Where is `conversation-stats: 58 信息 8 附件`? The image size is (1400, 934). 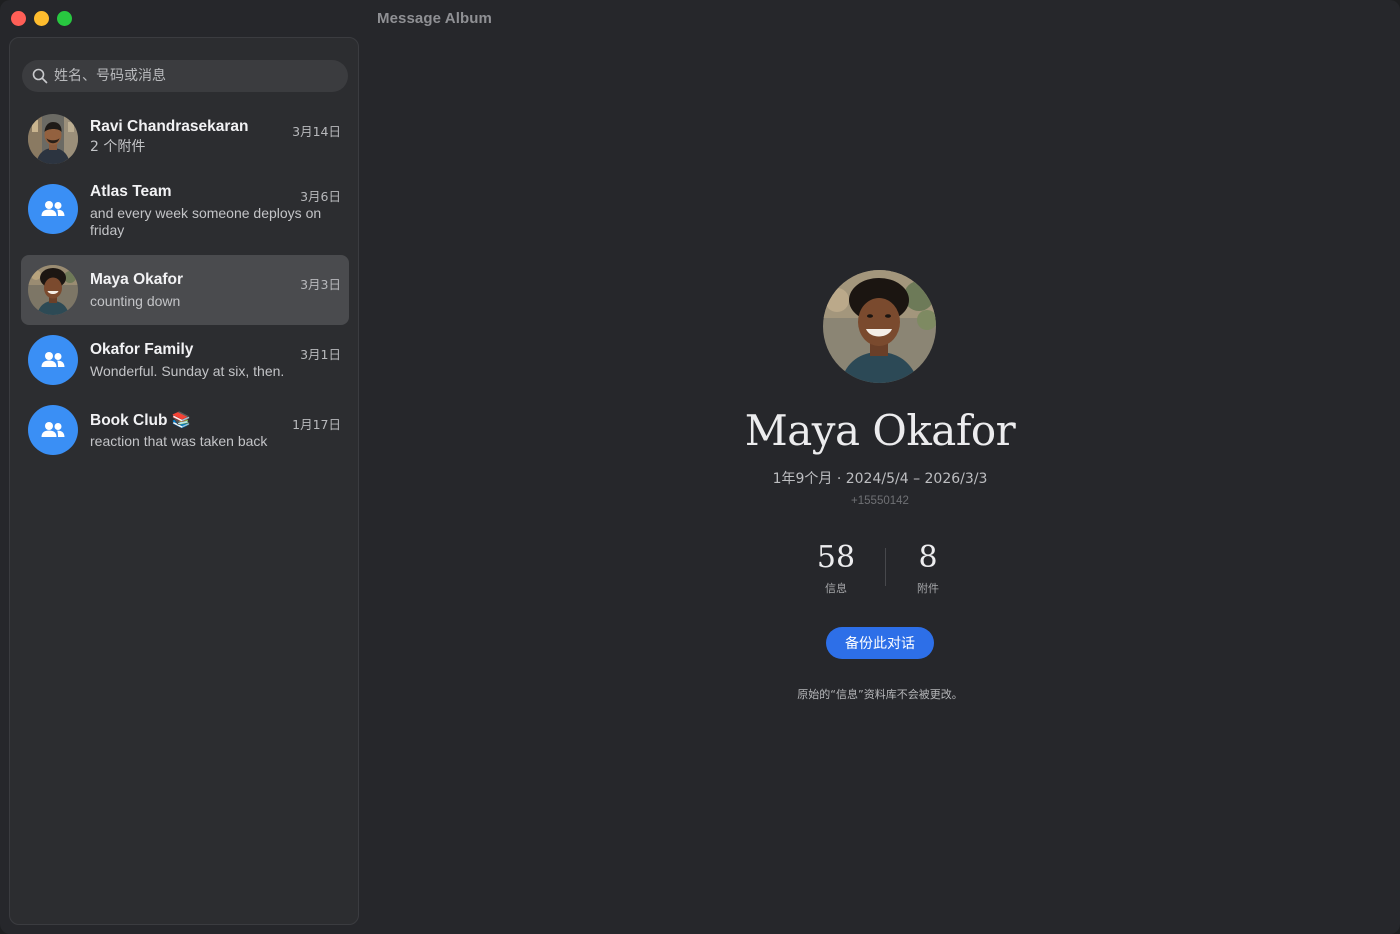 conversation-stats: 58 信息 8 附件 is located at coordinates (880, 570).